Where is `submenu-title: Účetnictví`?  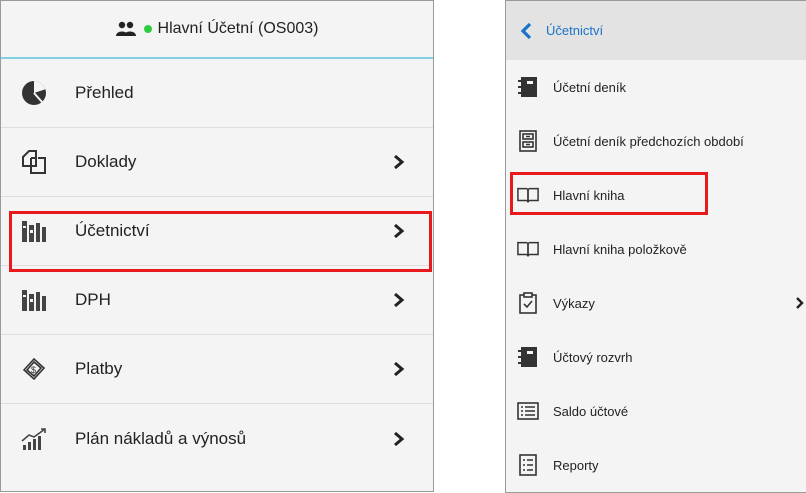 submenu-title: Účetnictví is located at coordinates (575, 30).